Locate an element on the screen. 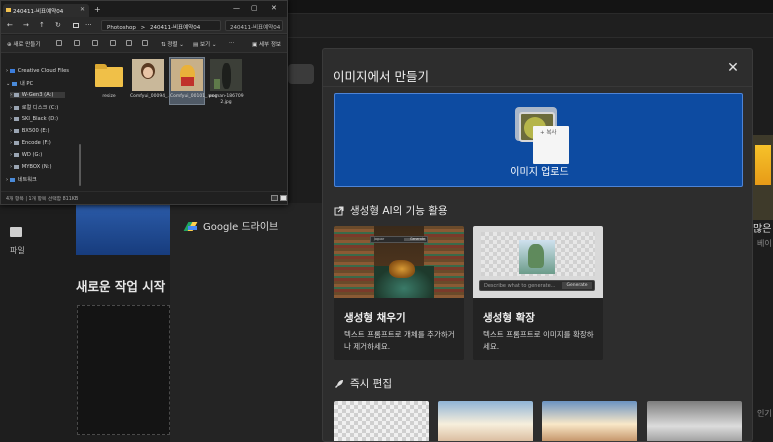 This screenshot has height=442, width=773. sidebar-item-drive-e: › BX500 (E:) is located at coordinates (29, 131).